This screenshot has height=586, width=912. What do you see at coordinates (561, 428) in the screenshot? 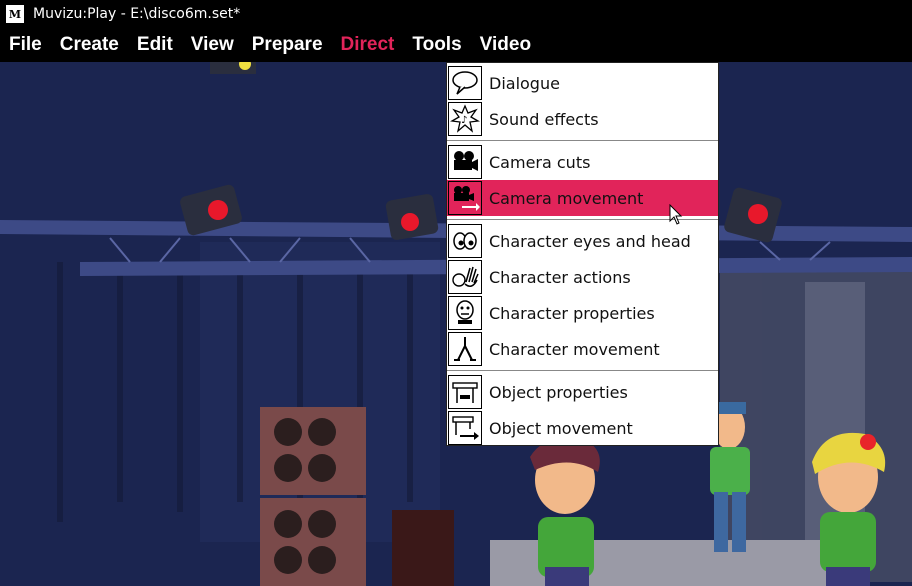
I see `menu-item-label: Object movement` at bounding box center [561, 428].